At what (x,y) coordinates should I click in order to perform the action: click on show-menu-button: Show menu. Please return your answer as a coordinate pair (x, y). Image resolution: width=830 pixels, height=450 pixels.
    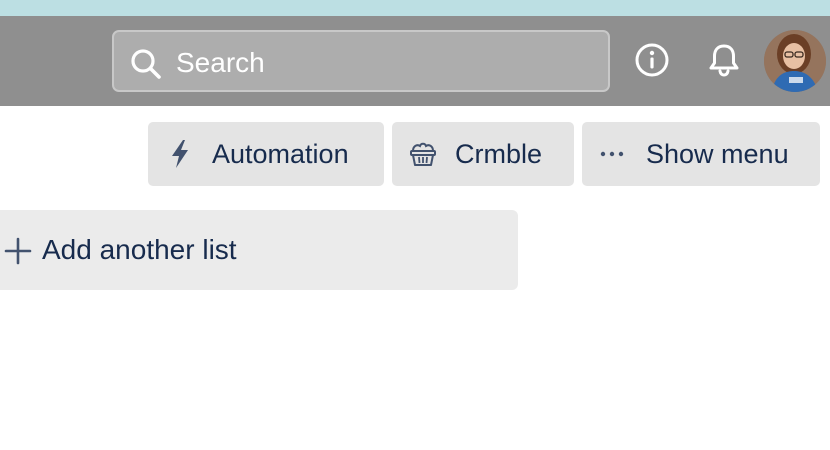
    Looking at the image, I should click on (701, 154).